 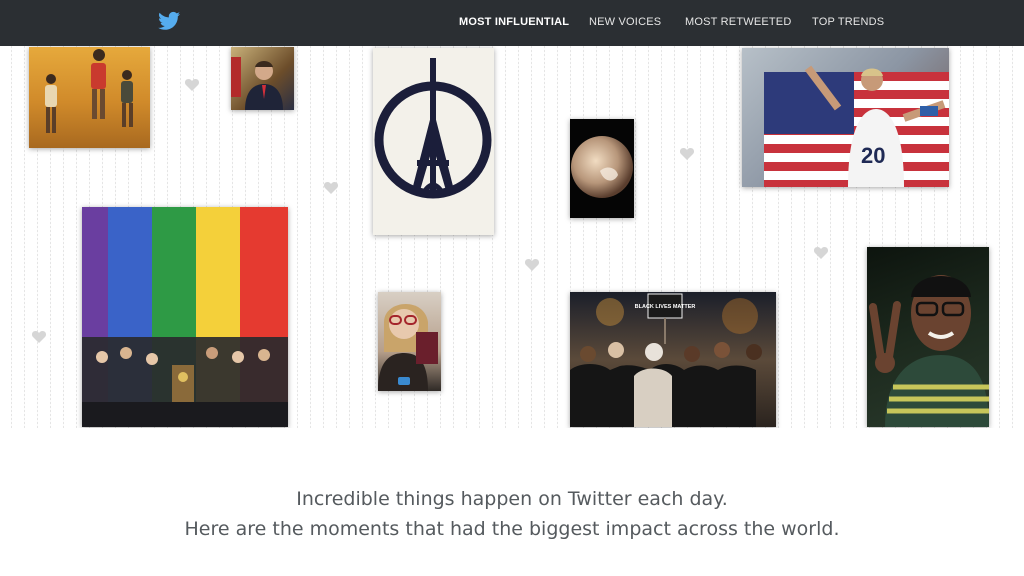 I want to click on jersey-number: 20, so click(x=873, y=155).